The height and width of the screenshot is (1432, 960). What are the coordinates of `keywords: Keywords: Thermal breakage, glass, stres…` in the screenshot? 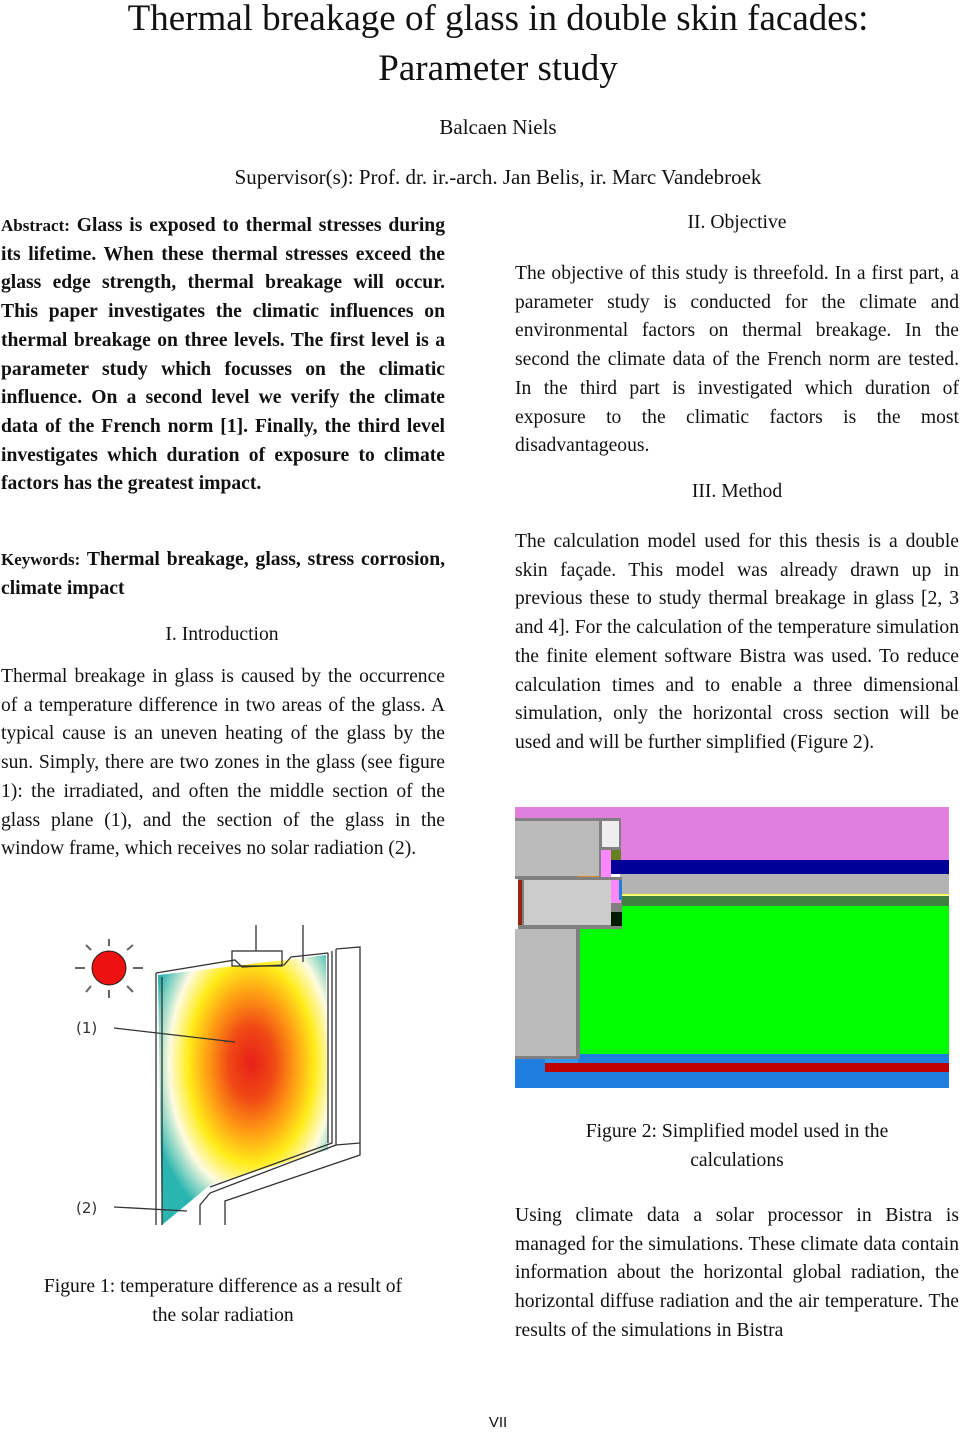 It's located at (223, 574).